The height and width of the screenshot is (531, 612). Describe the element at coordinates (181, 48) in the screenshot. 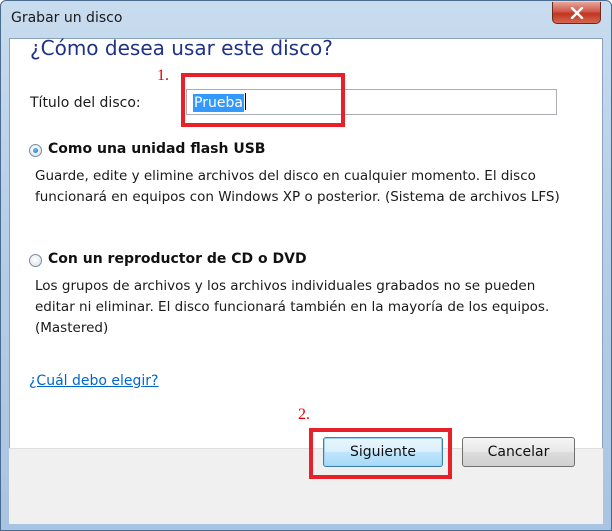

I see `dialog-heading: ¿Cómo desea usar este disco?` at that location.